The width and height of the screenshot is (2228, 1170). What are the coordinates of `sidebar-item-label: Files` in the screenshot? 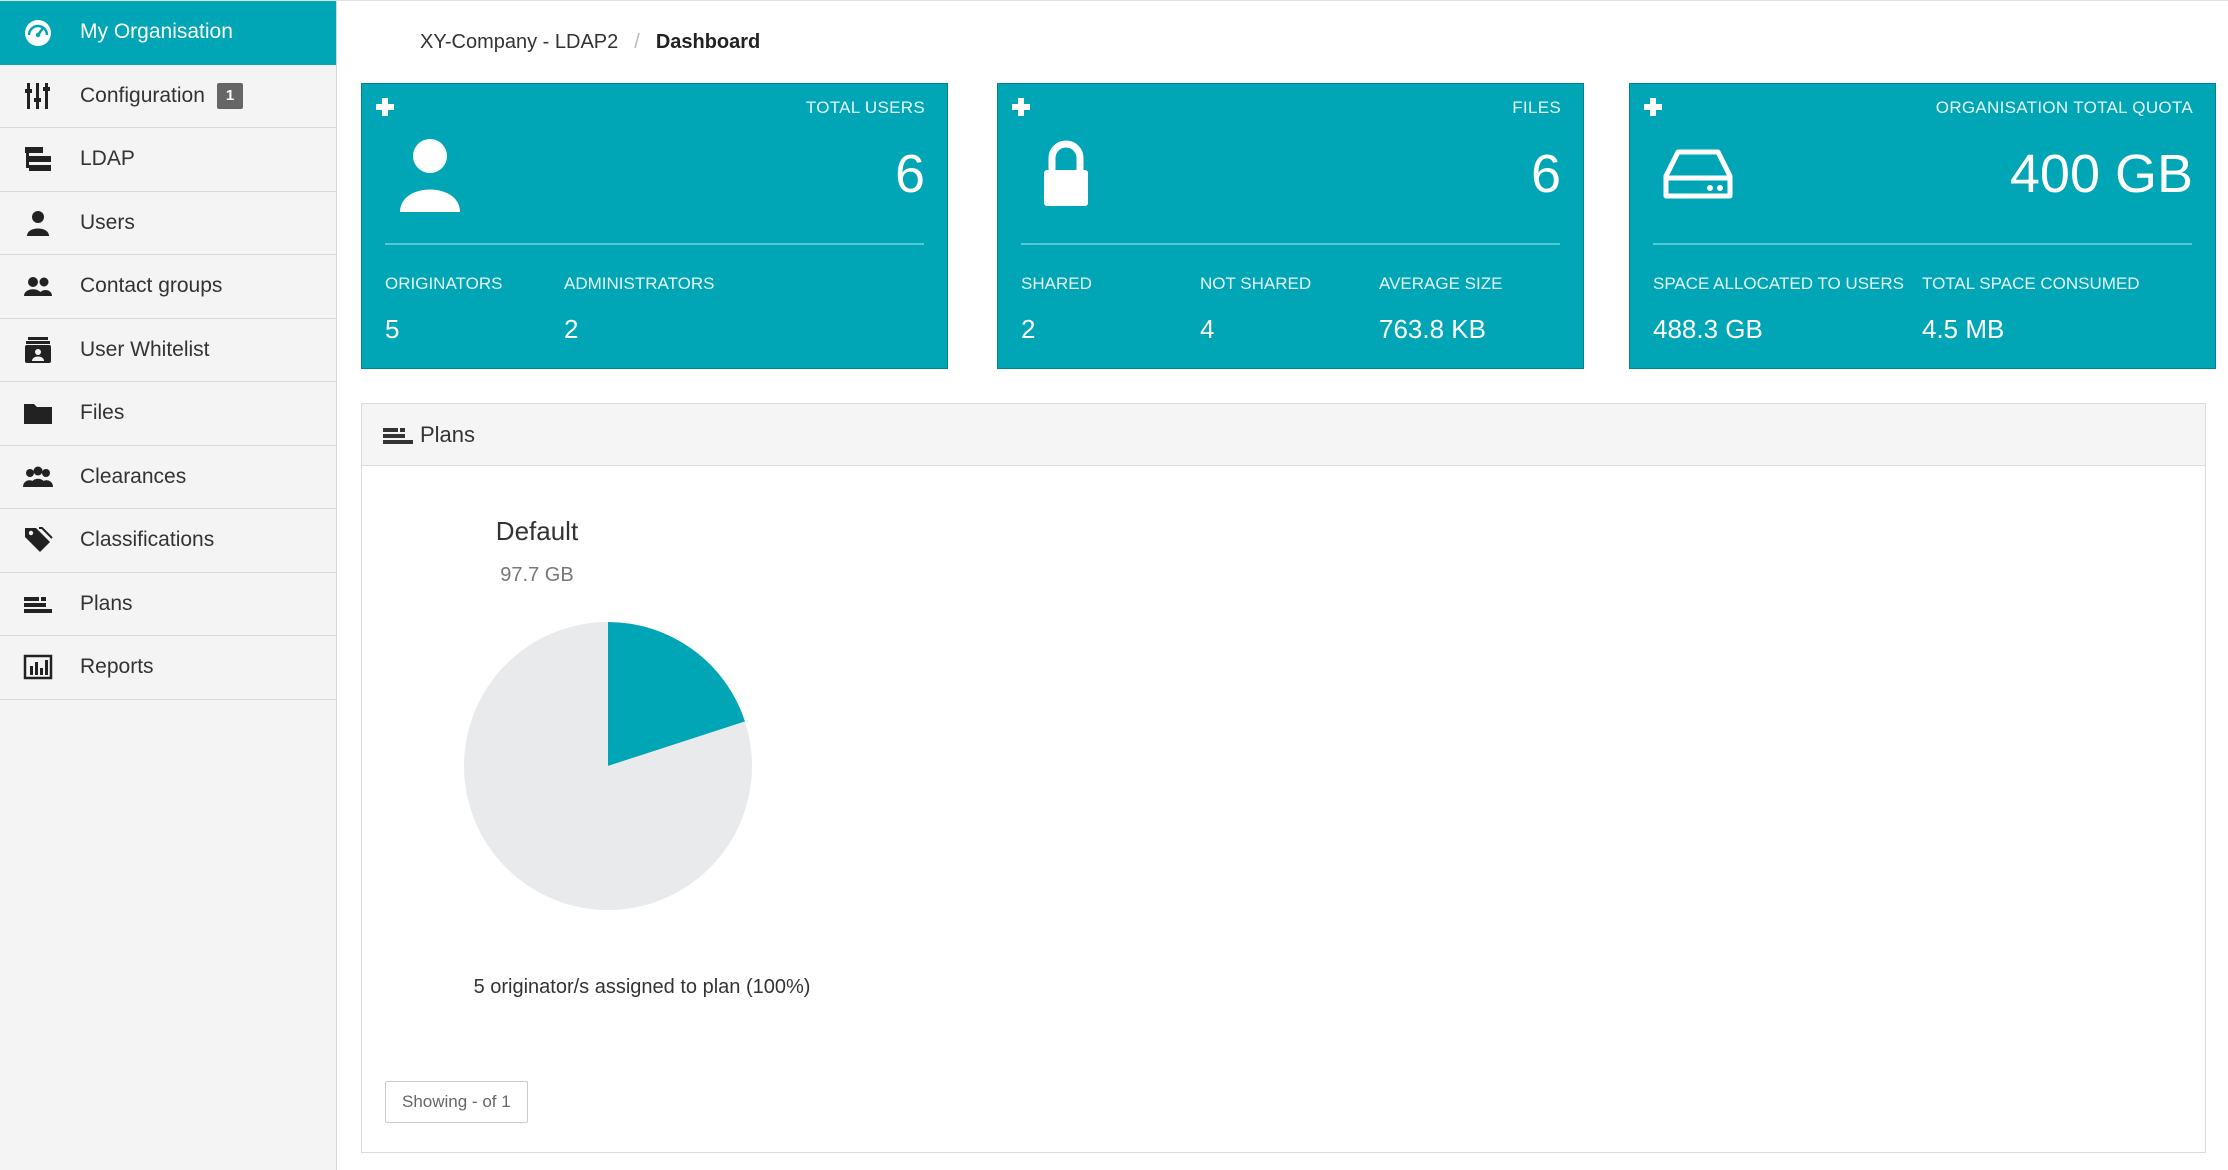 It's located at (102, 413).